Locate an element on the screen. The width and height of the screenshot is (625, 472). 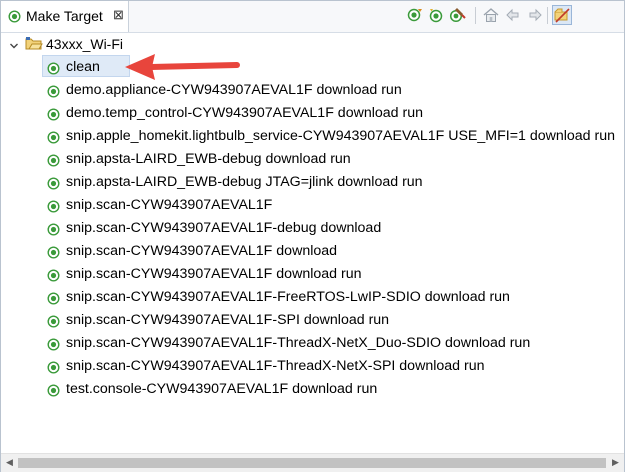
forward-icon is located at coordinates (535, 15).